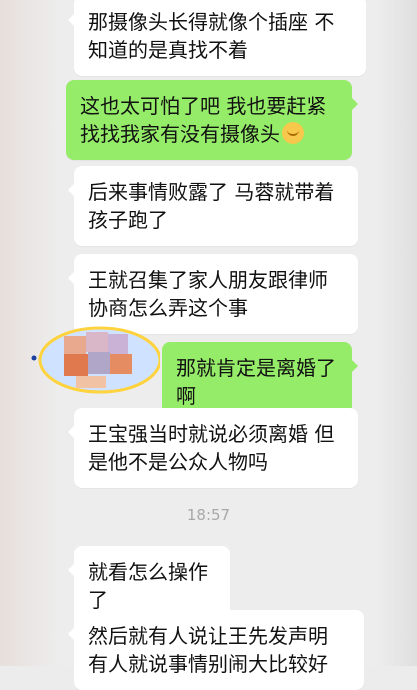  What do you see at coordinates (397, 333) in the screenshot?
I see `right-avatar-column` at bounding box center [397, 333].